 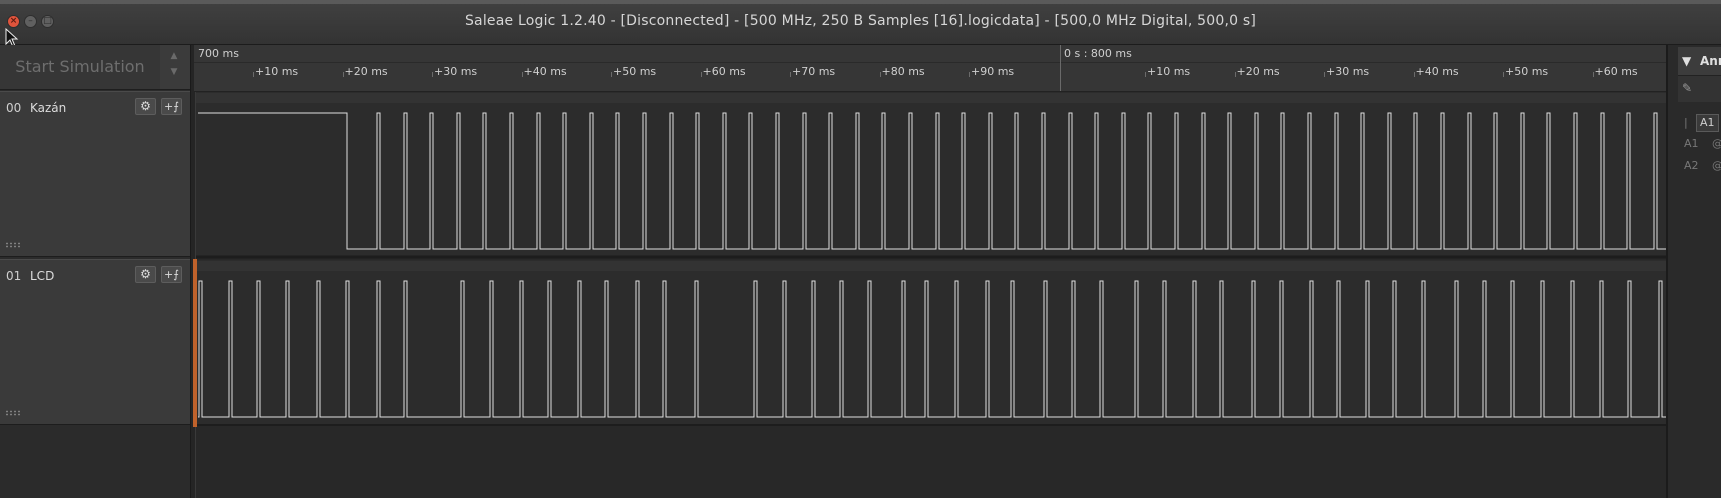 What do you see at coordinates (1687, 88) in the screenshot?
I see `pin-icon: ✎` at bounding box center [1687, 88].